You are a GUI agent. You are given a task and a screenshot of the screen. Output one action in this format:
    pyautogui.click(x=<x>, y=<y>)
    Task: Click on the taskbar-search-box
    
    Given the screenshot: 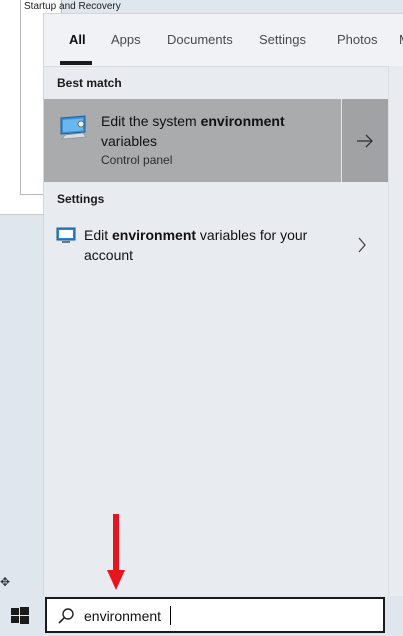 What is the action you would take?
    pyautogui.click(x=215, y=615)
    